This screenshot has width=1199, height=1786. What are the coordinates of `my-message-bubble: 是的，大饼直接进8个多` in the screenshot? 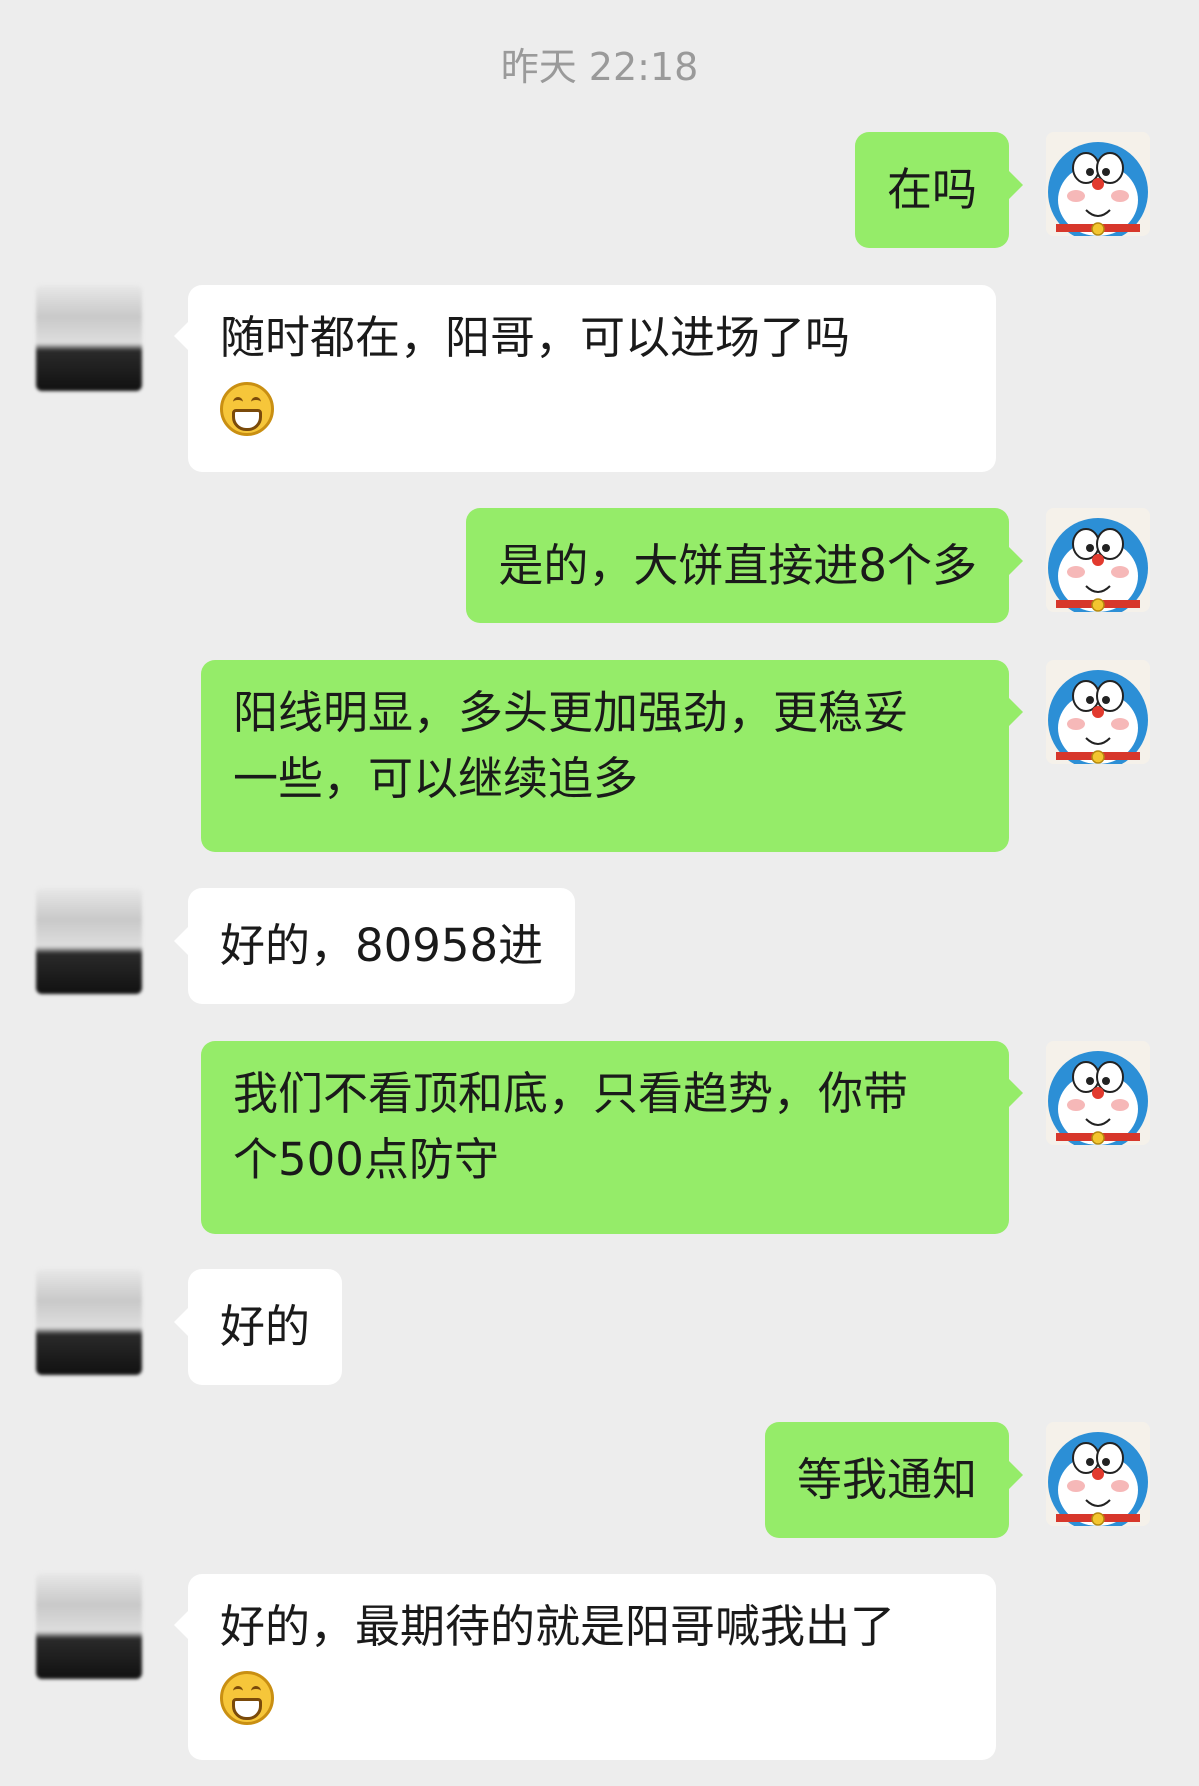 It's located at (737, 565).